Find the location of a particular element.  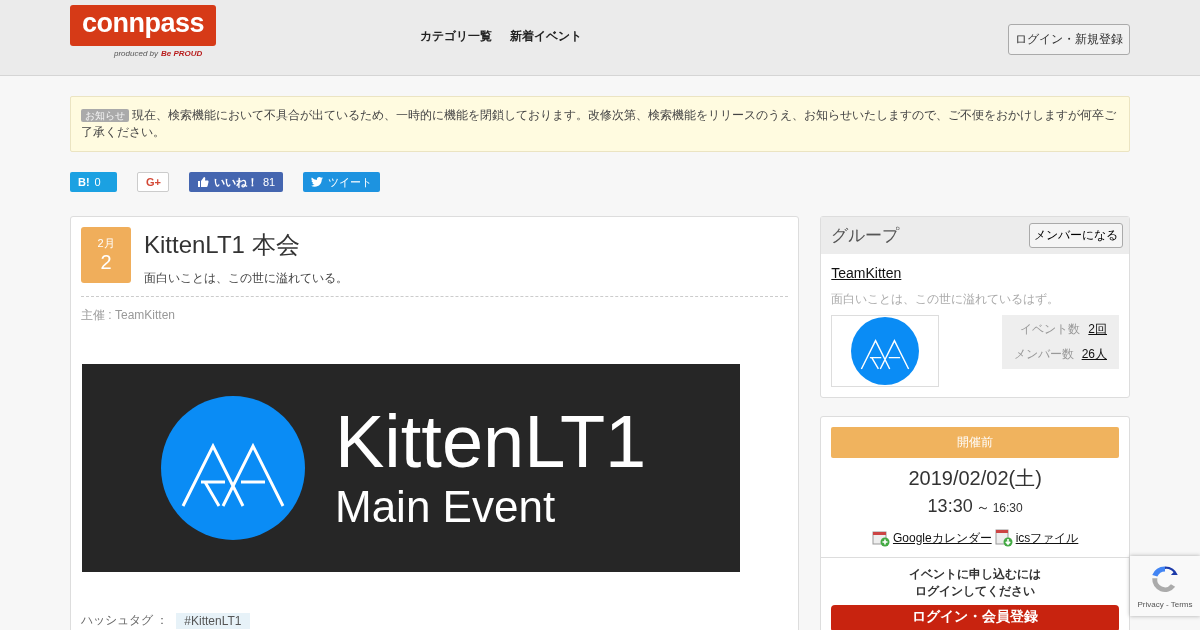

start-time: 13:30 is located at coordinates (950, 506).